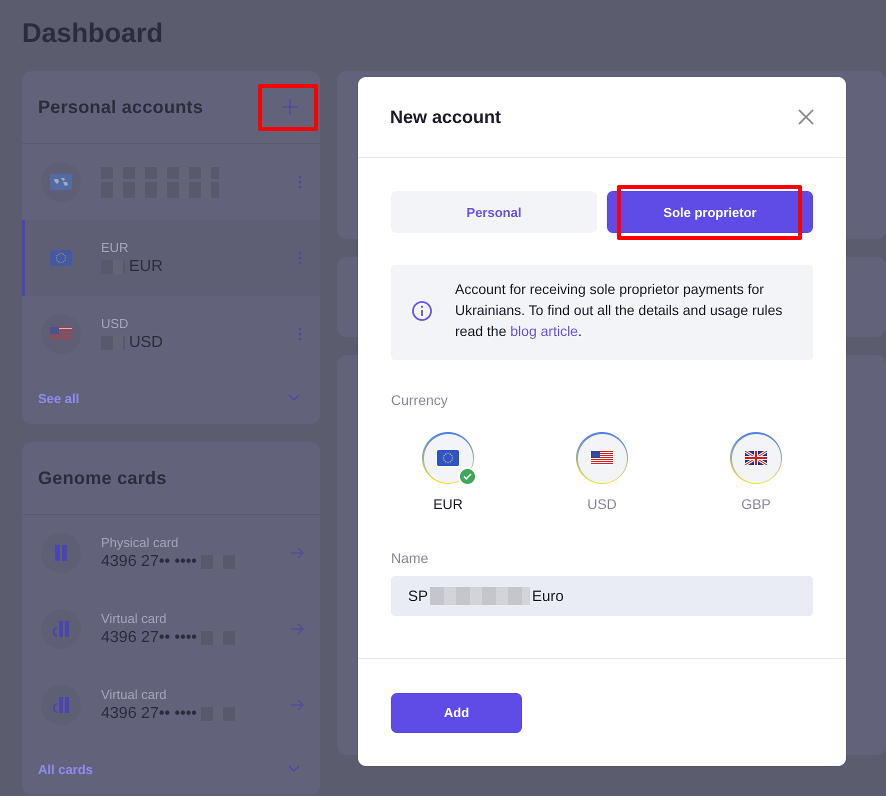 The height and width of the screenshot is (796, 886). Describe the element at coordinates (448, 472) in the screenshot. I see `currency-option: EUR` at that location.